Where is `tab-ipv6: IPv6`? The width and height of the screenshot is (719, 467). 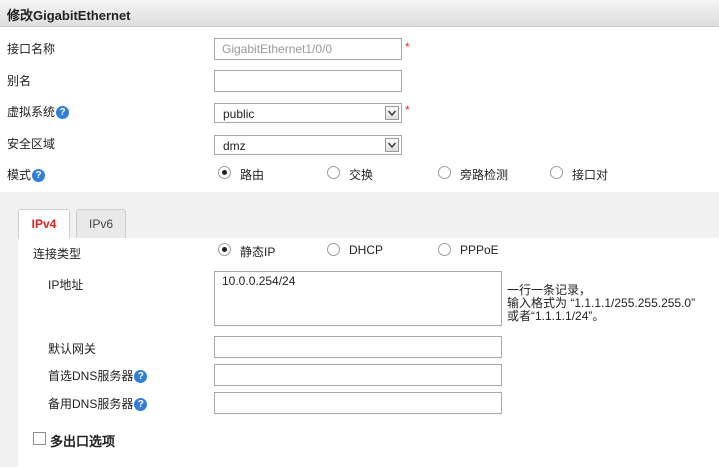 tab-ipv6: IPv6 is located at coordinates (101, 223).